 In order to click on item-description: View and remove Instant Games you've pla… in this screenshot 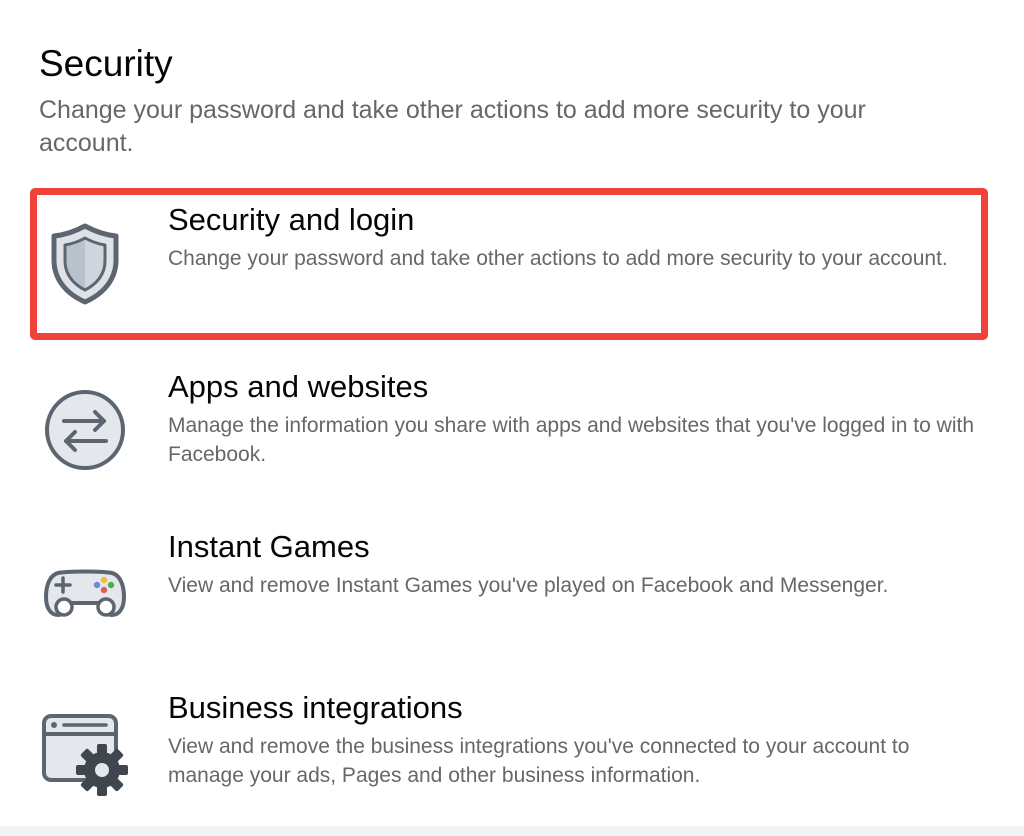, I will do `click(528, 585)`.